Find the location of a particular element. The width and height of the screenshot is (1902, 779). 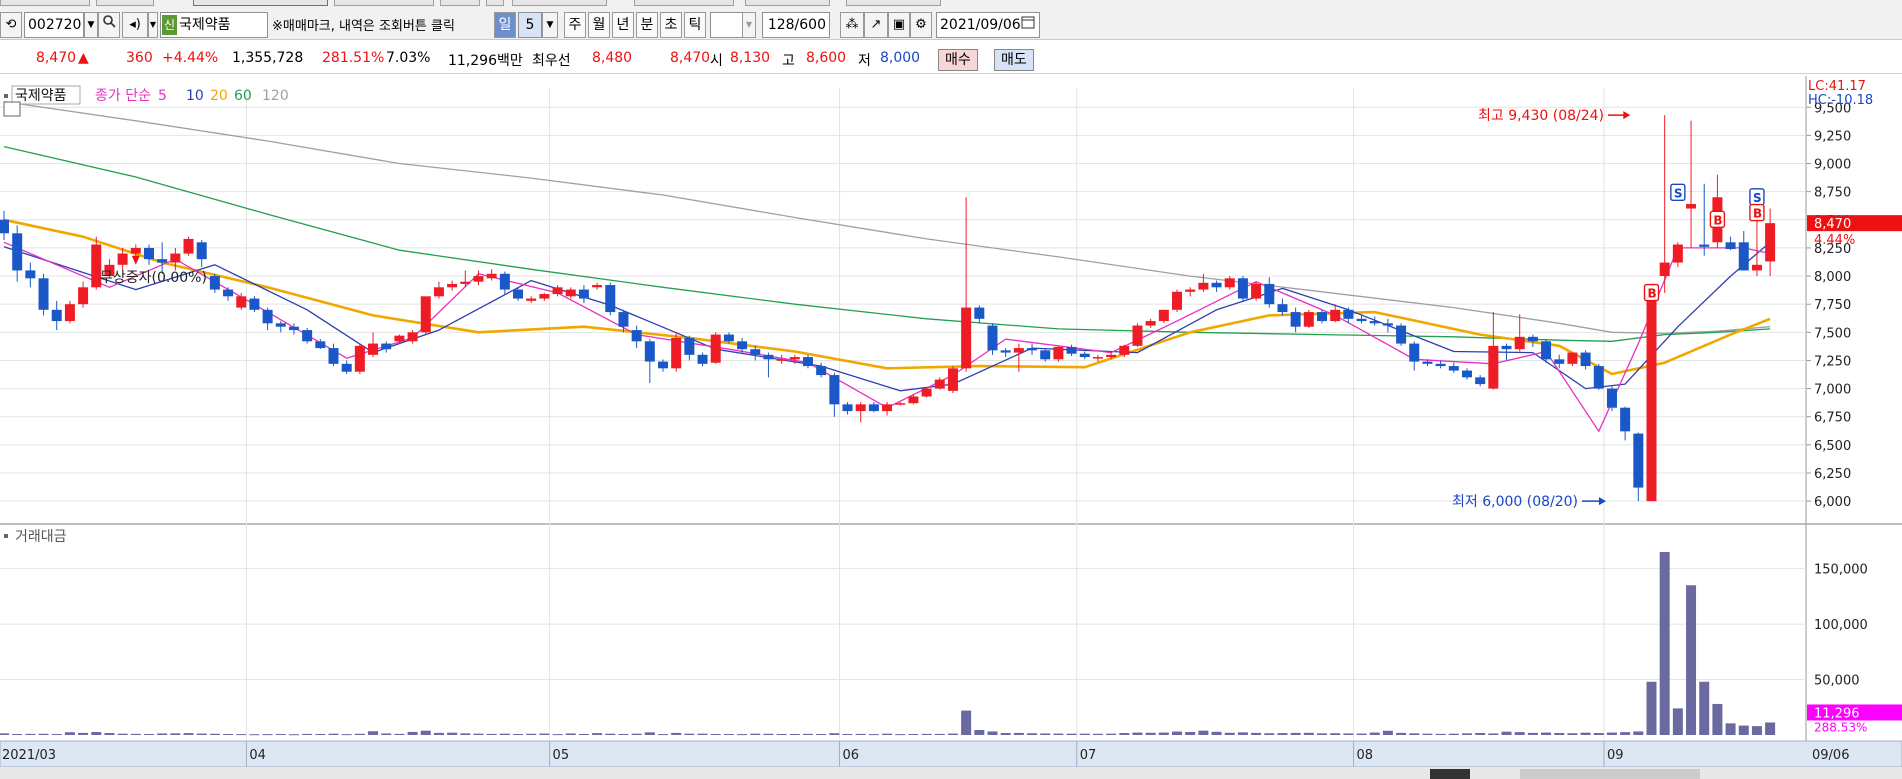

period-year-tab: 년 is located at coordinates (623, 25).